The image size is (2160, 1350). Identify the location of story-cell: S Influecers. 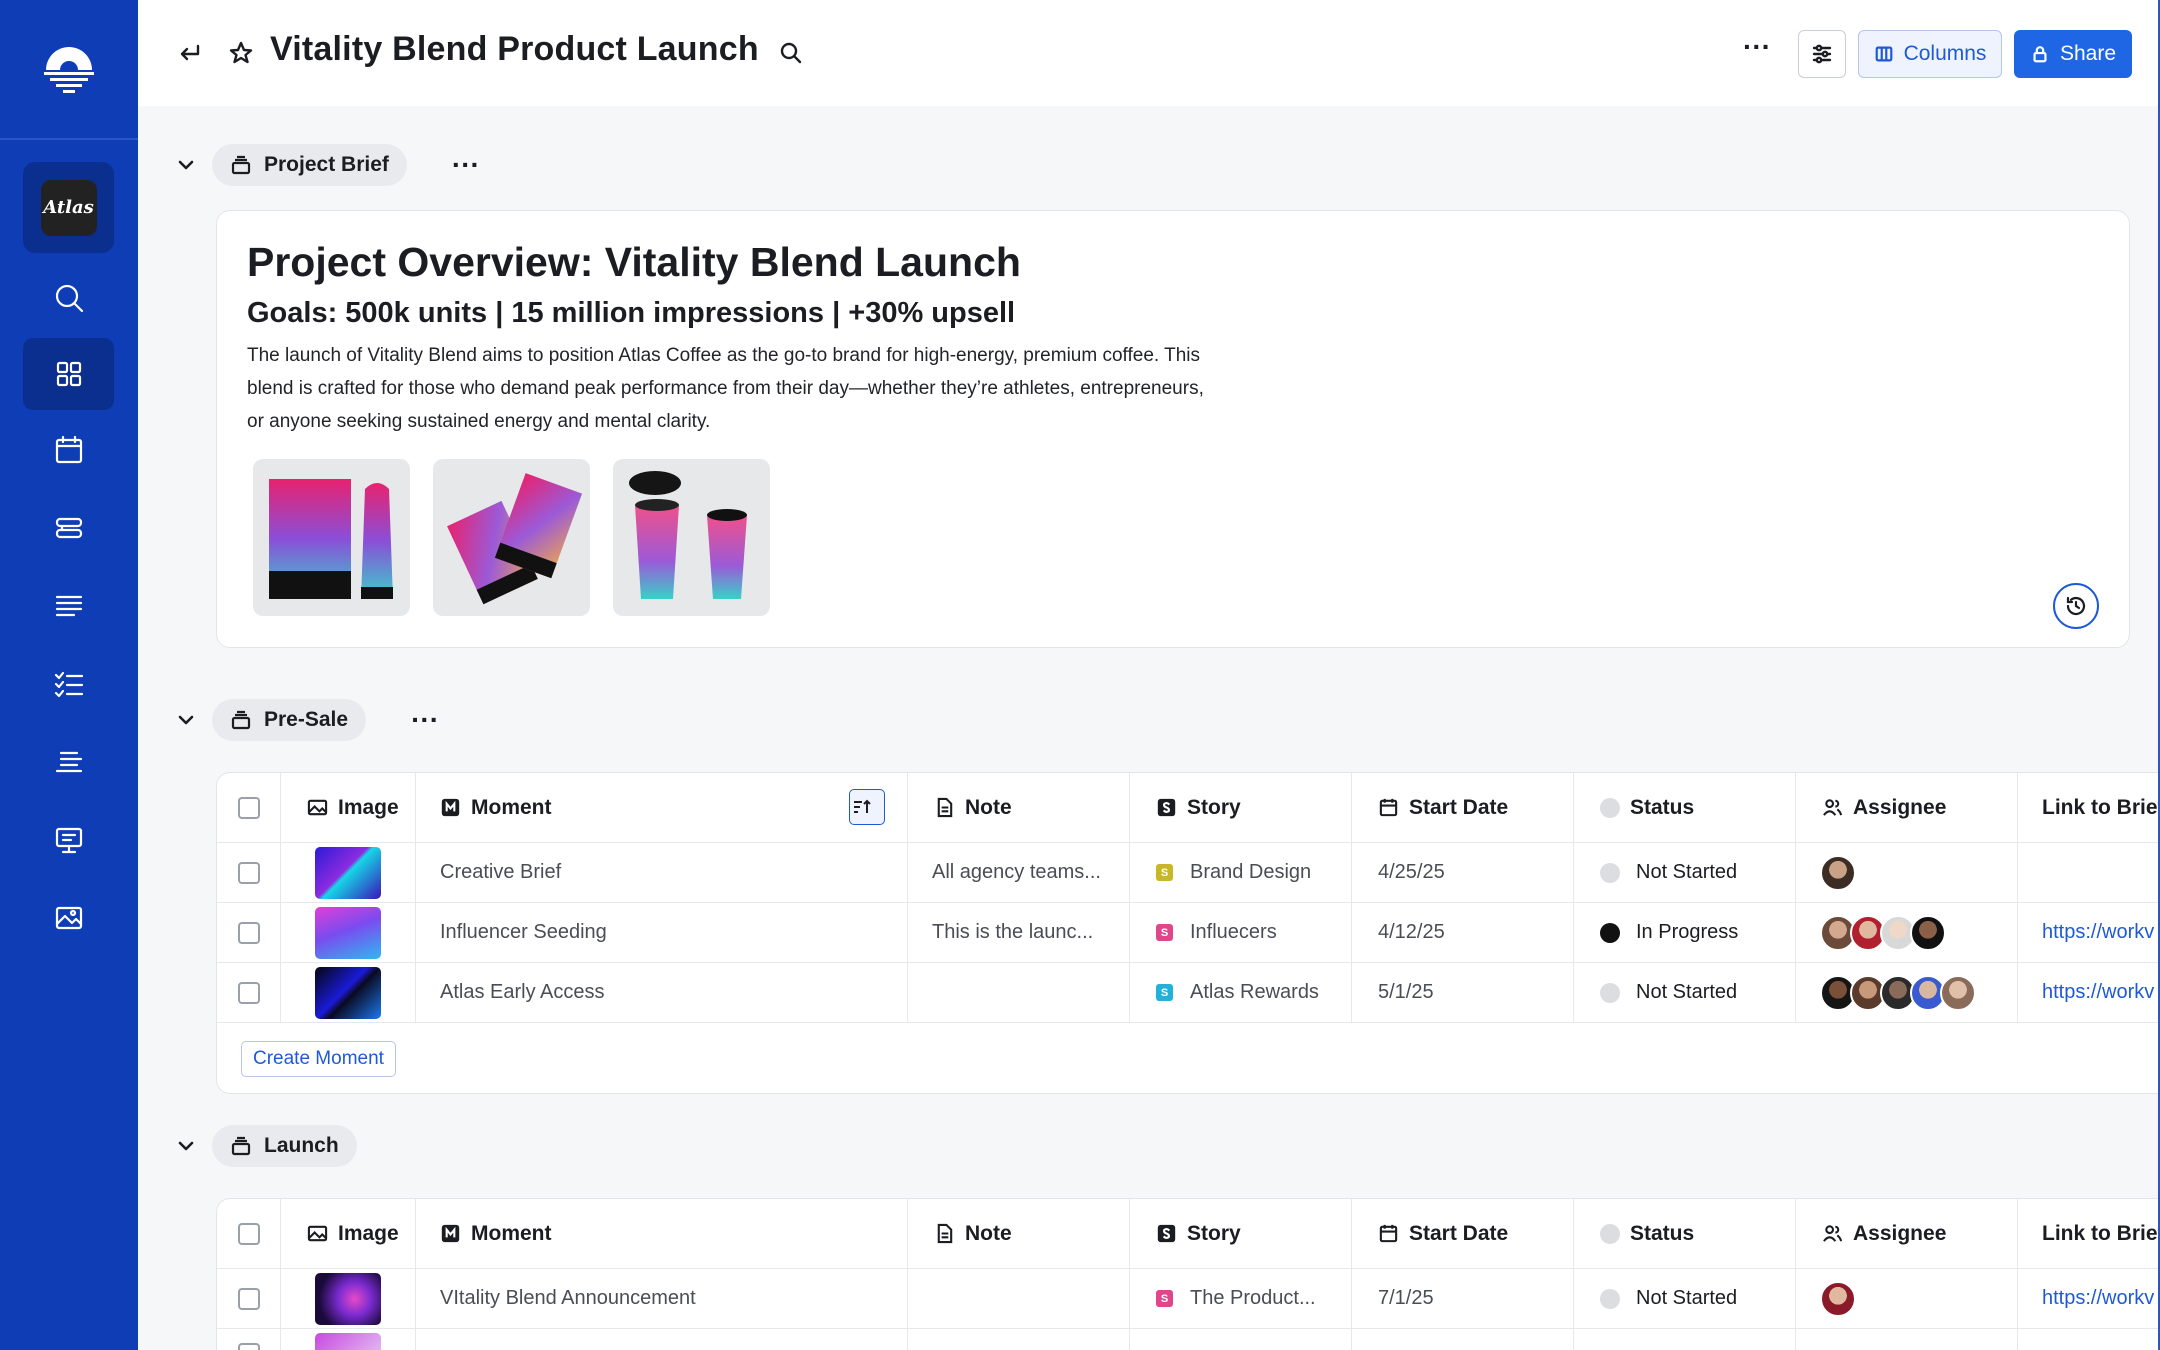
(1241, 932).